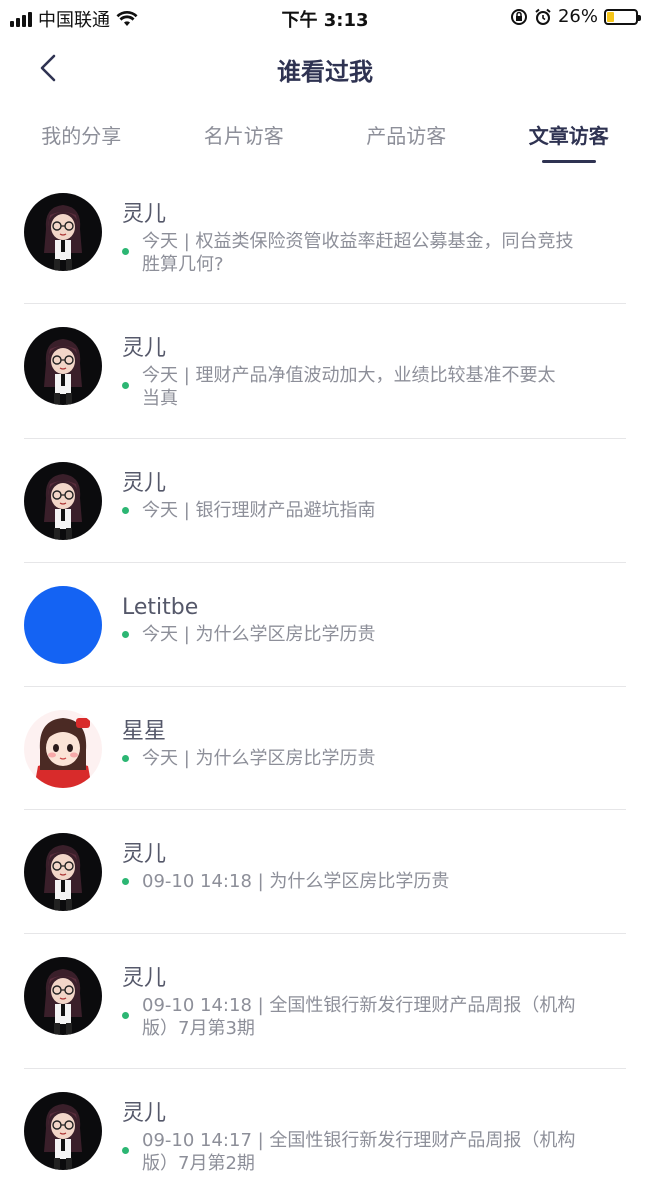 The image size is (650, 1204). Describe the element at coordinates (81, 138) in the screenshot. I see `tab-my-shares: 我的分享` at that location.